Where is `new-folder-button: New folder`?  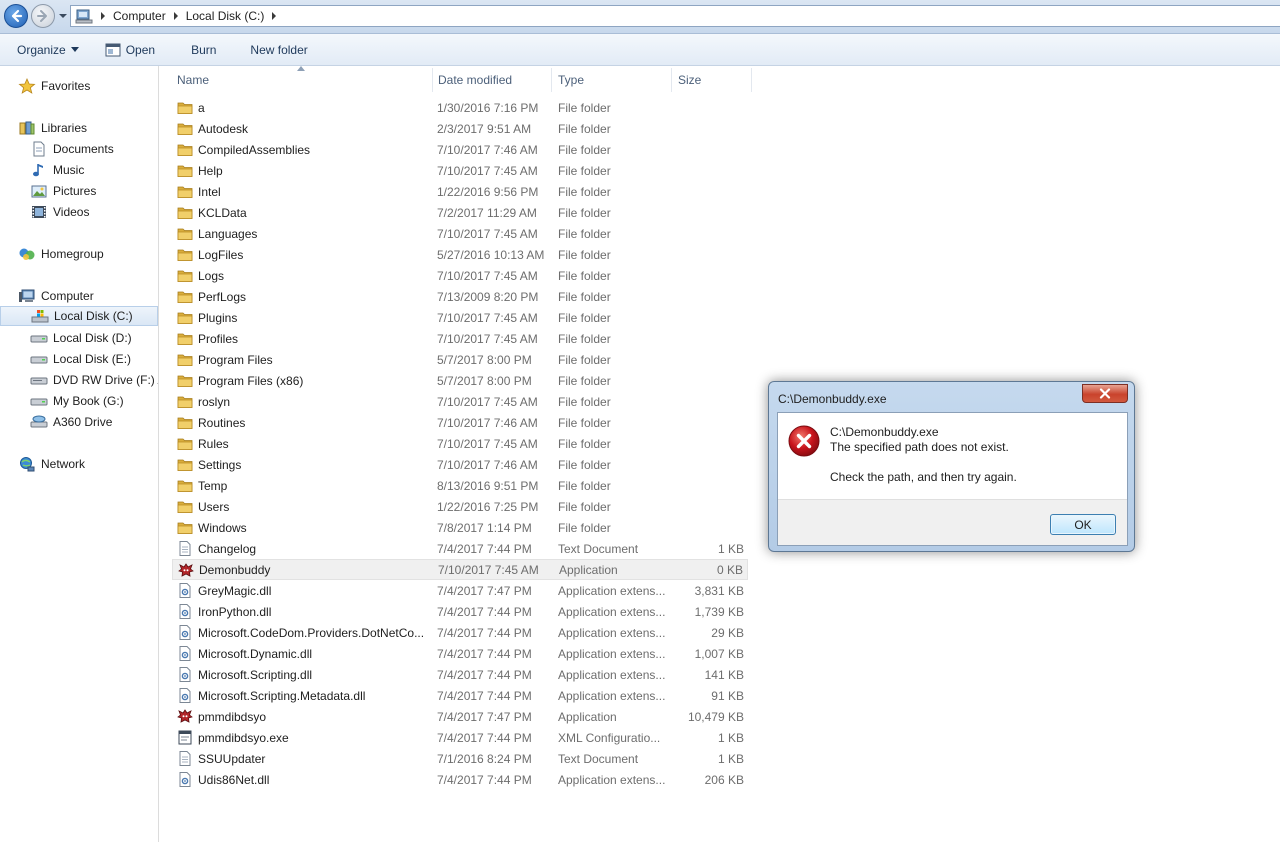 new-folder-button: New folder is located at coordinates (278, 50).